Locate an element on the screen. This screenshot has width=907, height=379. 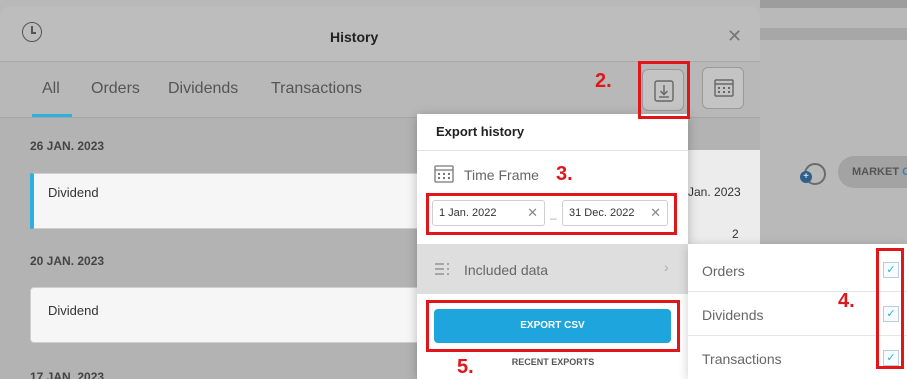
option-dividends: Dividends ✓ is located at coordinates (797, 314).